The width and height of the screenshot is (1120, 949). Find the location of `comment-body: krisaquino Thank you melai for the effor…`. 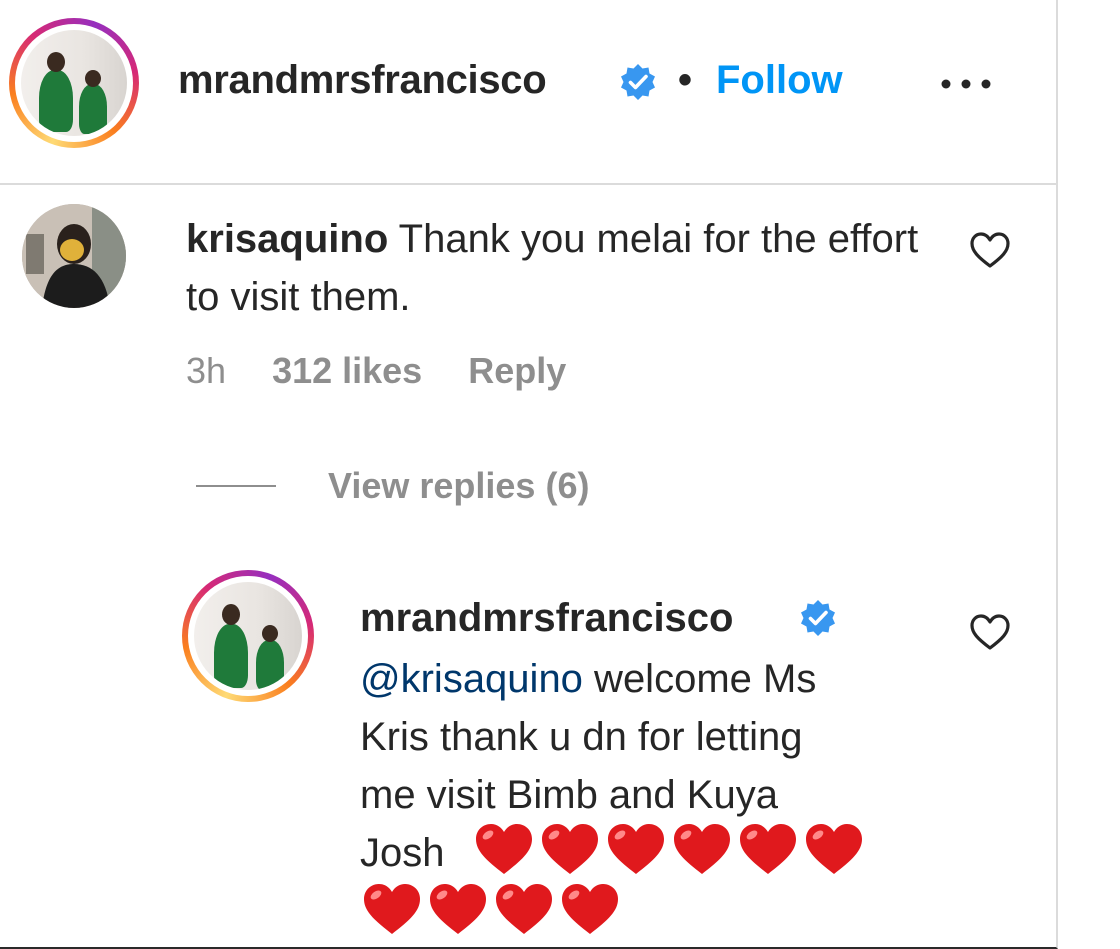

comment-body: krisaquino Thank you melai for the effor… is located at coordinates (566, 268).